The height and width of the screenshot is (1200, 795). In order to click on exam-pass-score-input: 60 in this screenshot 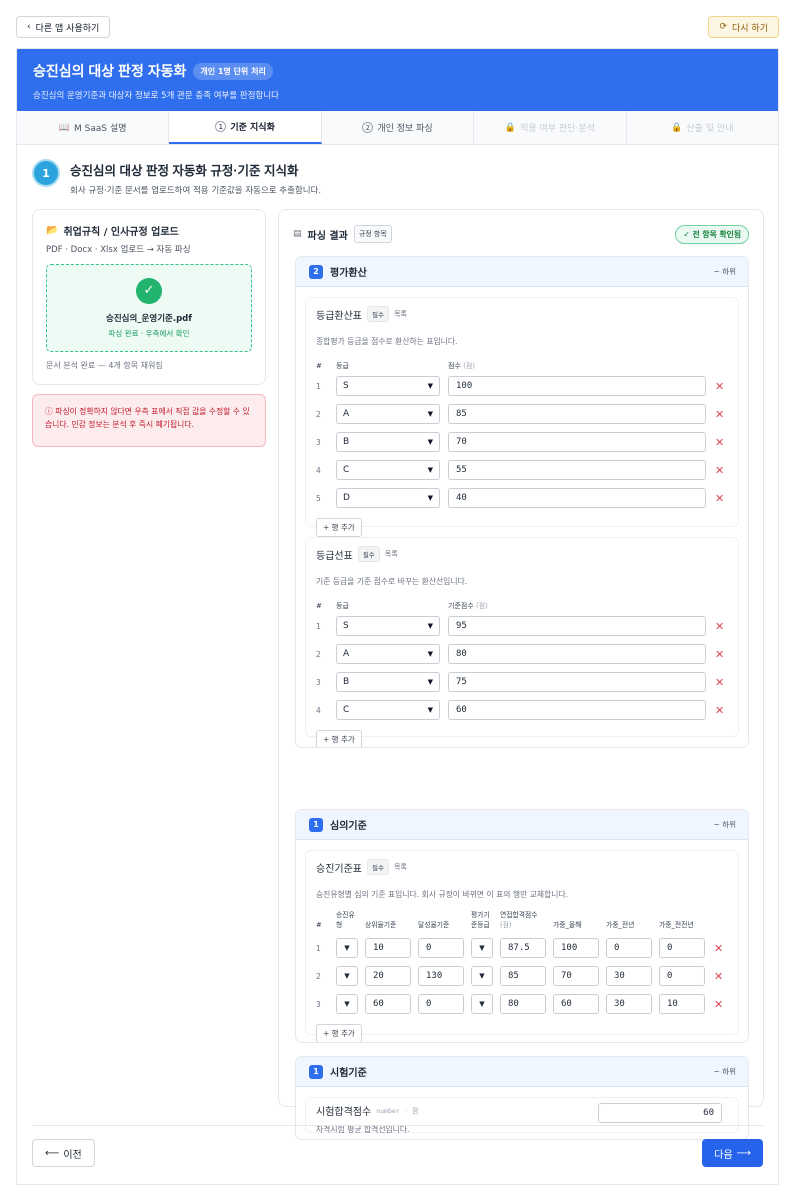, I will do `click(660, 1113)`.